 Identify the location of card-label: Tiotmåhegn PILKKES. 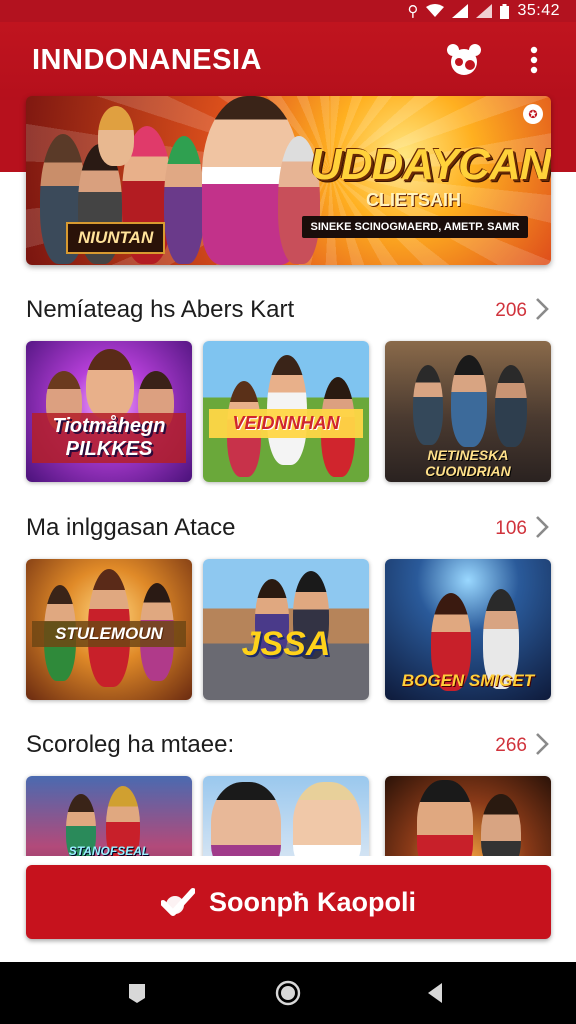
(109, 438).